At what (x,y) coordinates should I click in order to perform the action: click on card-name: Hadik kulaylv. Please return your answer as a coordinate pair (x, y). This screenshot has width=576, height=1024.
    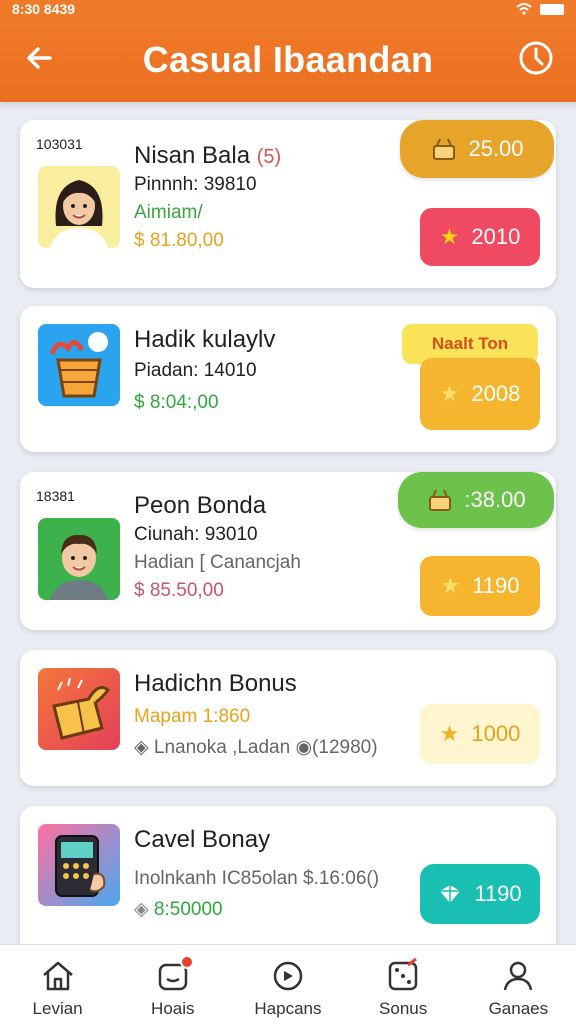
    Looking at the image, I should click on (205, 339).